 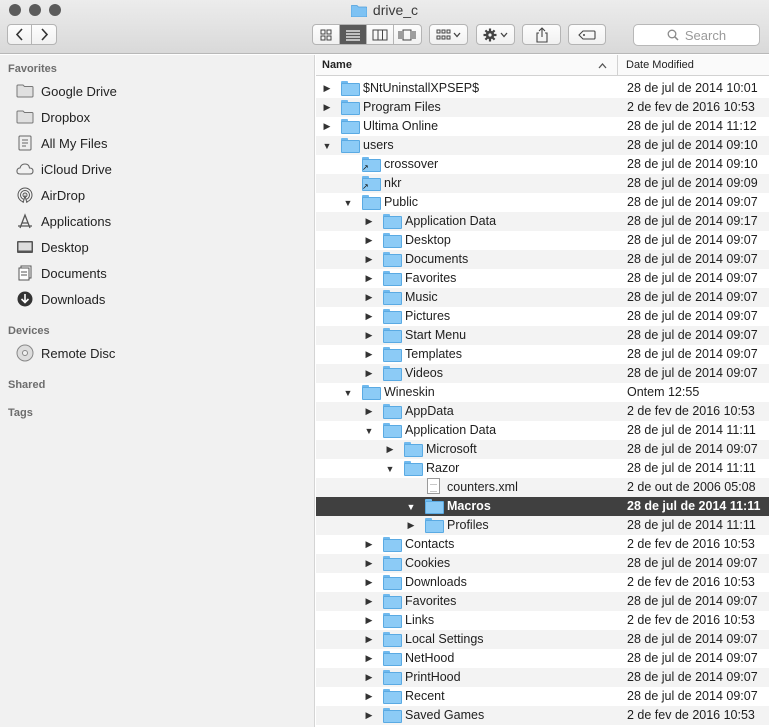 What do you see at coordinates (542, 145) in the screenshot?
I see `file-row: ▼ users 28 de jul de 2014 09:10` at bounding box center [542, 145].